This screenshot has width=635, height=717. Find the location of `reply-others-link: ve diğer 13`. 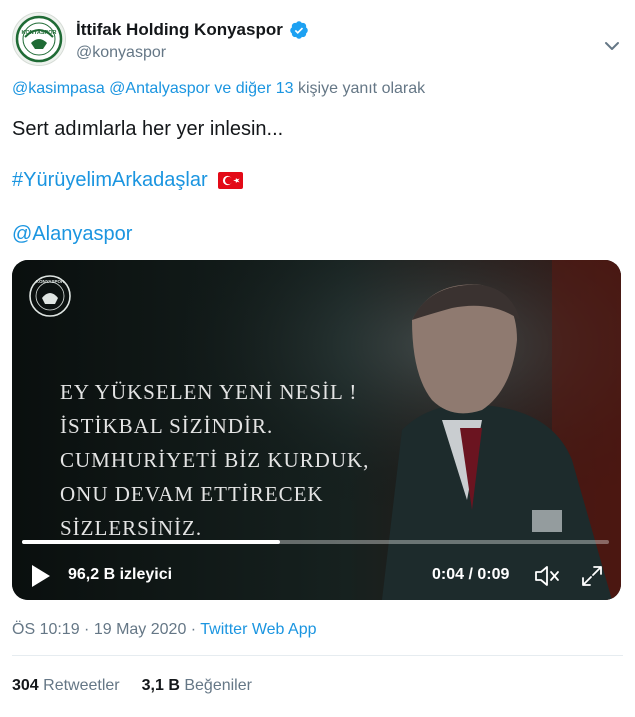

reply-others-link: ve diğer 13 is located at coordinates (253, 88).